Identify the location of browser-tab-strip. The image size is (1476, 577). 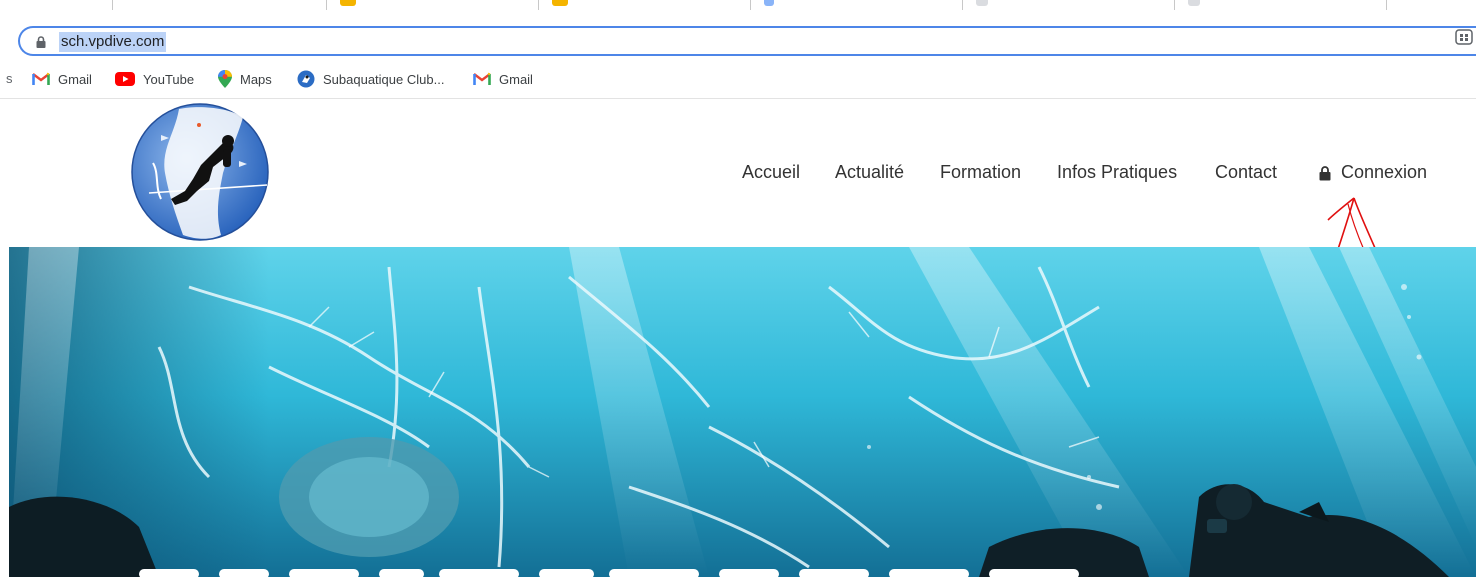
(738, 10).